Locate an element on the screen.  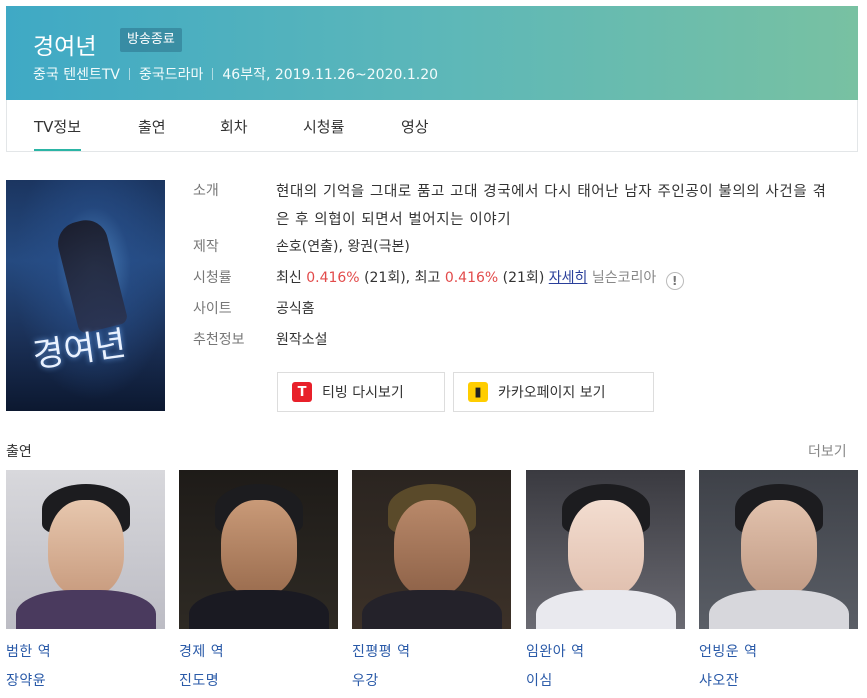
rating-label: 시청률 is located at coordinates (212, 278).